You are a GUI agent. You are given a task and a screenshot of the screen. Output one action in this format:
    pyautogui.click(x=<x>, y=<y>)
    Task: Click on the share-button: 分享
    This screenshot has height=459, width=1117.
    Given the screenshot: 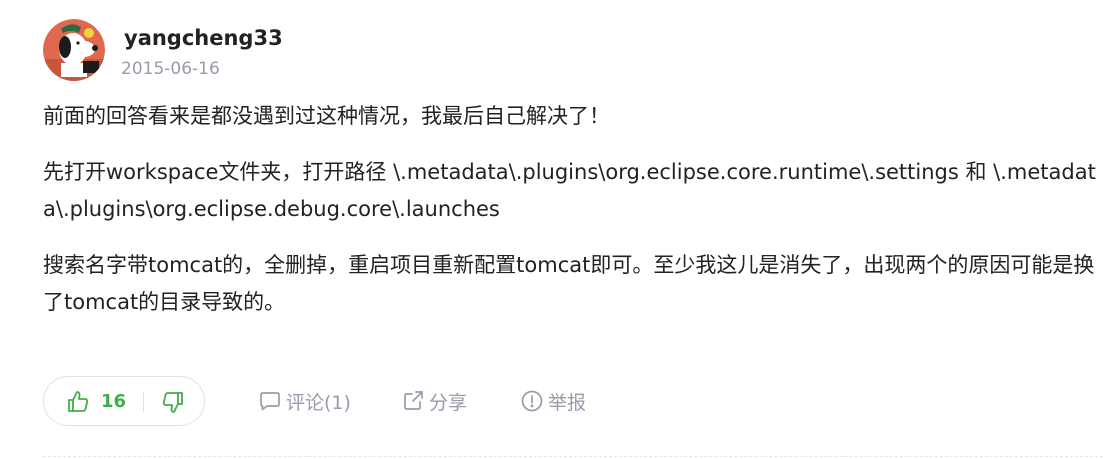 What is the action you would take?
    pyautogui.click(x=434, y=401)
    